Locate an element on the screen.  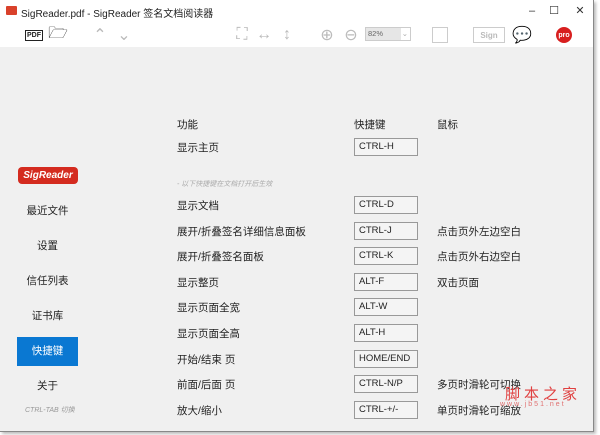
function-label: 展开/折叠签名面板 is located at coordinates (220, 257).